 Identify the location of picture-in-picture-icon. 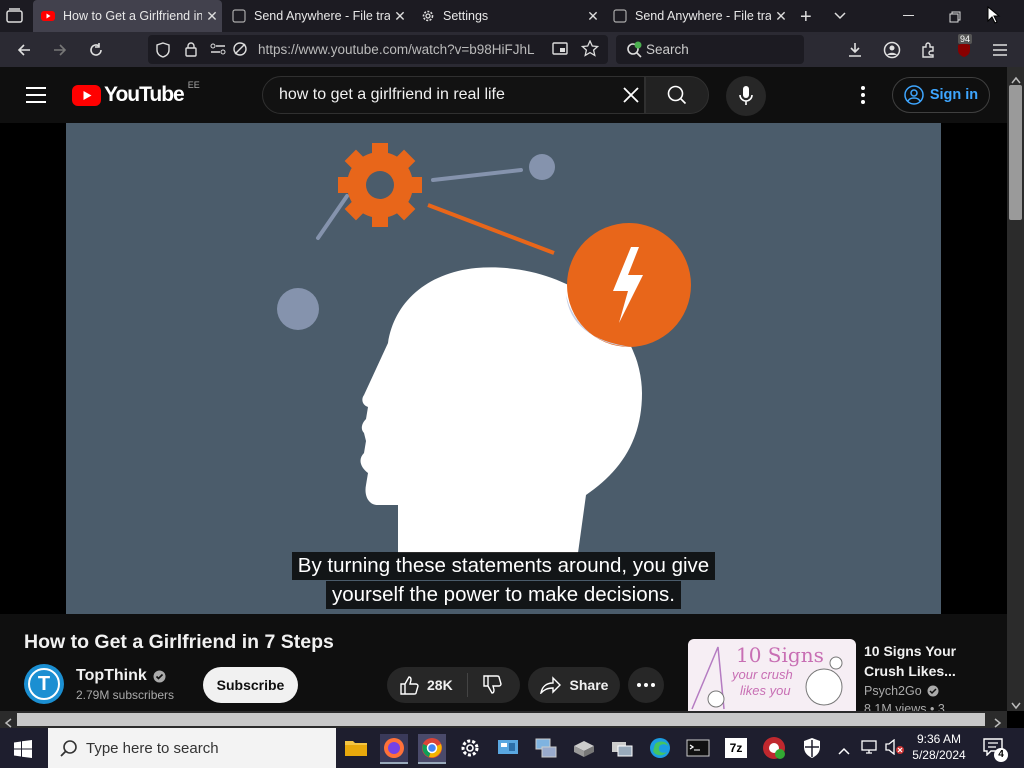
(560, 49).